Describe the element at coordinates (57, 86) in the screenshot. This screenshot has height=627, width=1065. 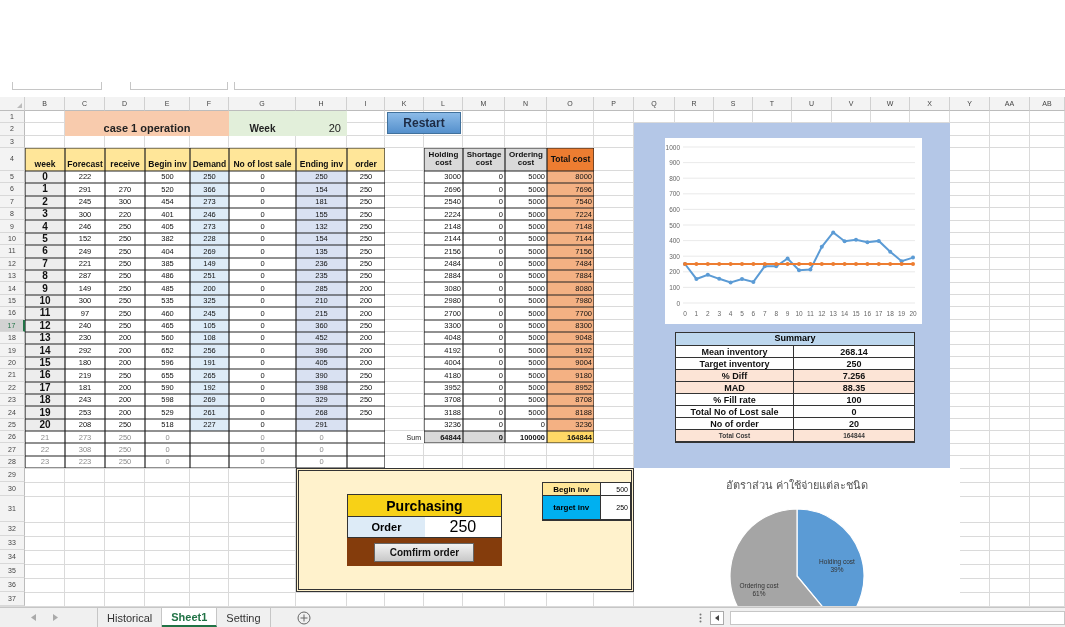
I see `name-box` at that location.